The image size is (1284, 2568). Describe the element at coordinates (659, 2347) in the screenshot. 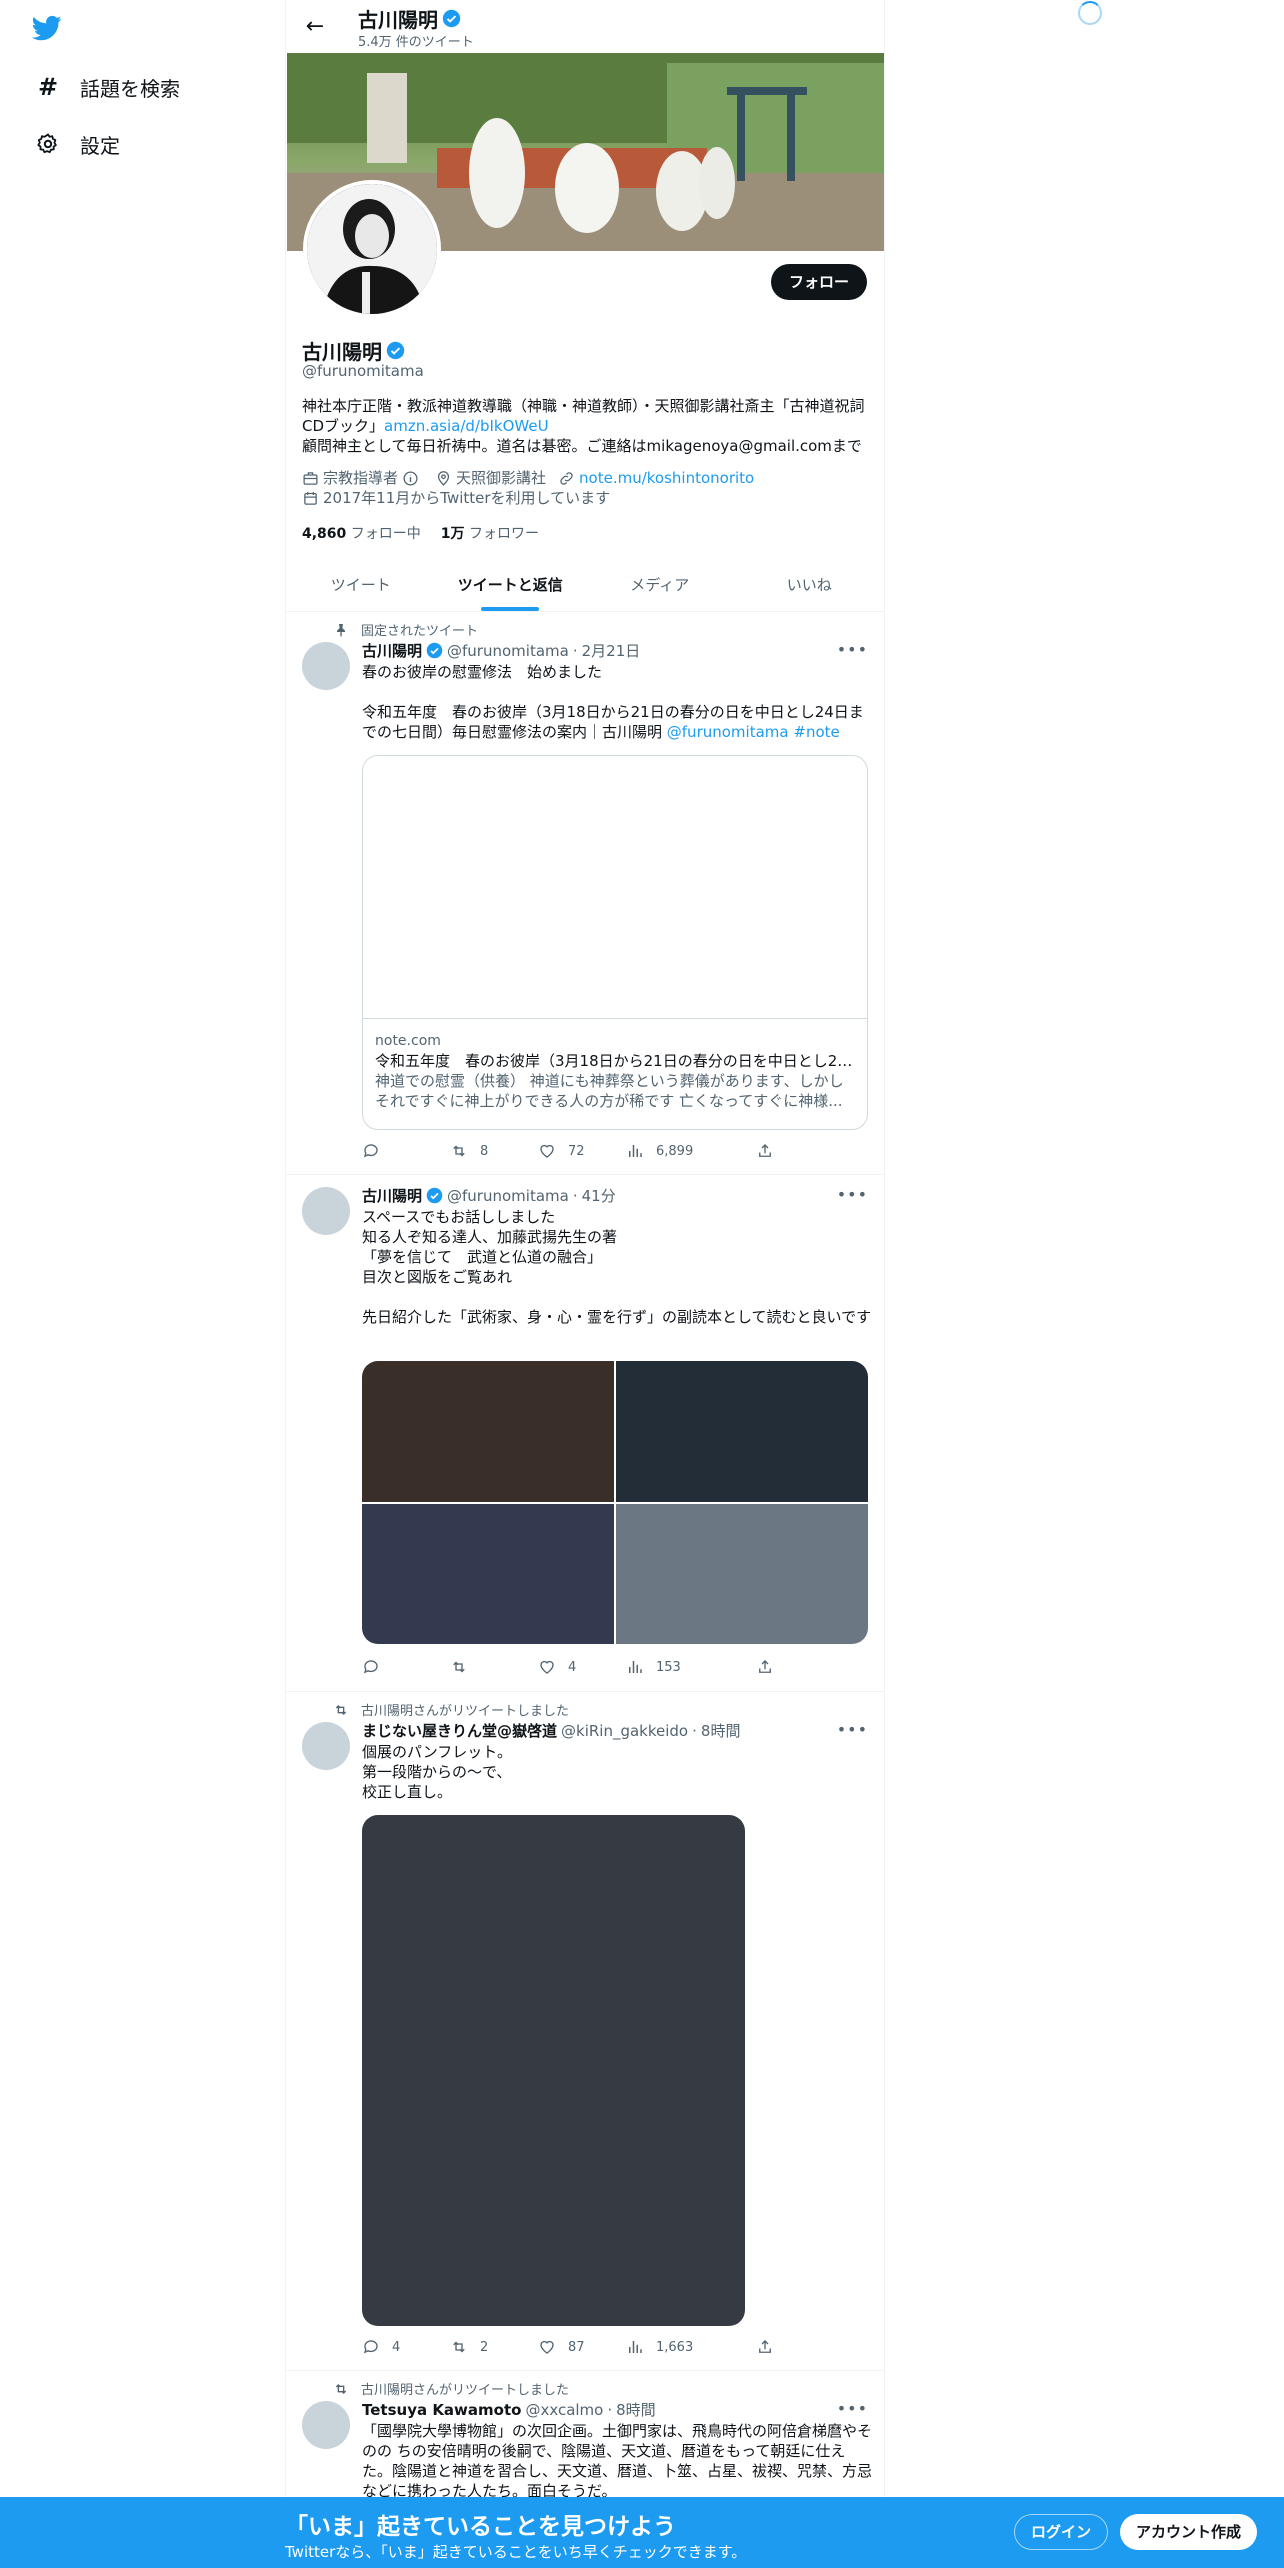

I see `views-button: 1,663` at that location.